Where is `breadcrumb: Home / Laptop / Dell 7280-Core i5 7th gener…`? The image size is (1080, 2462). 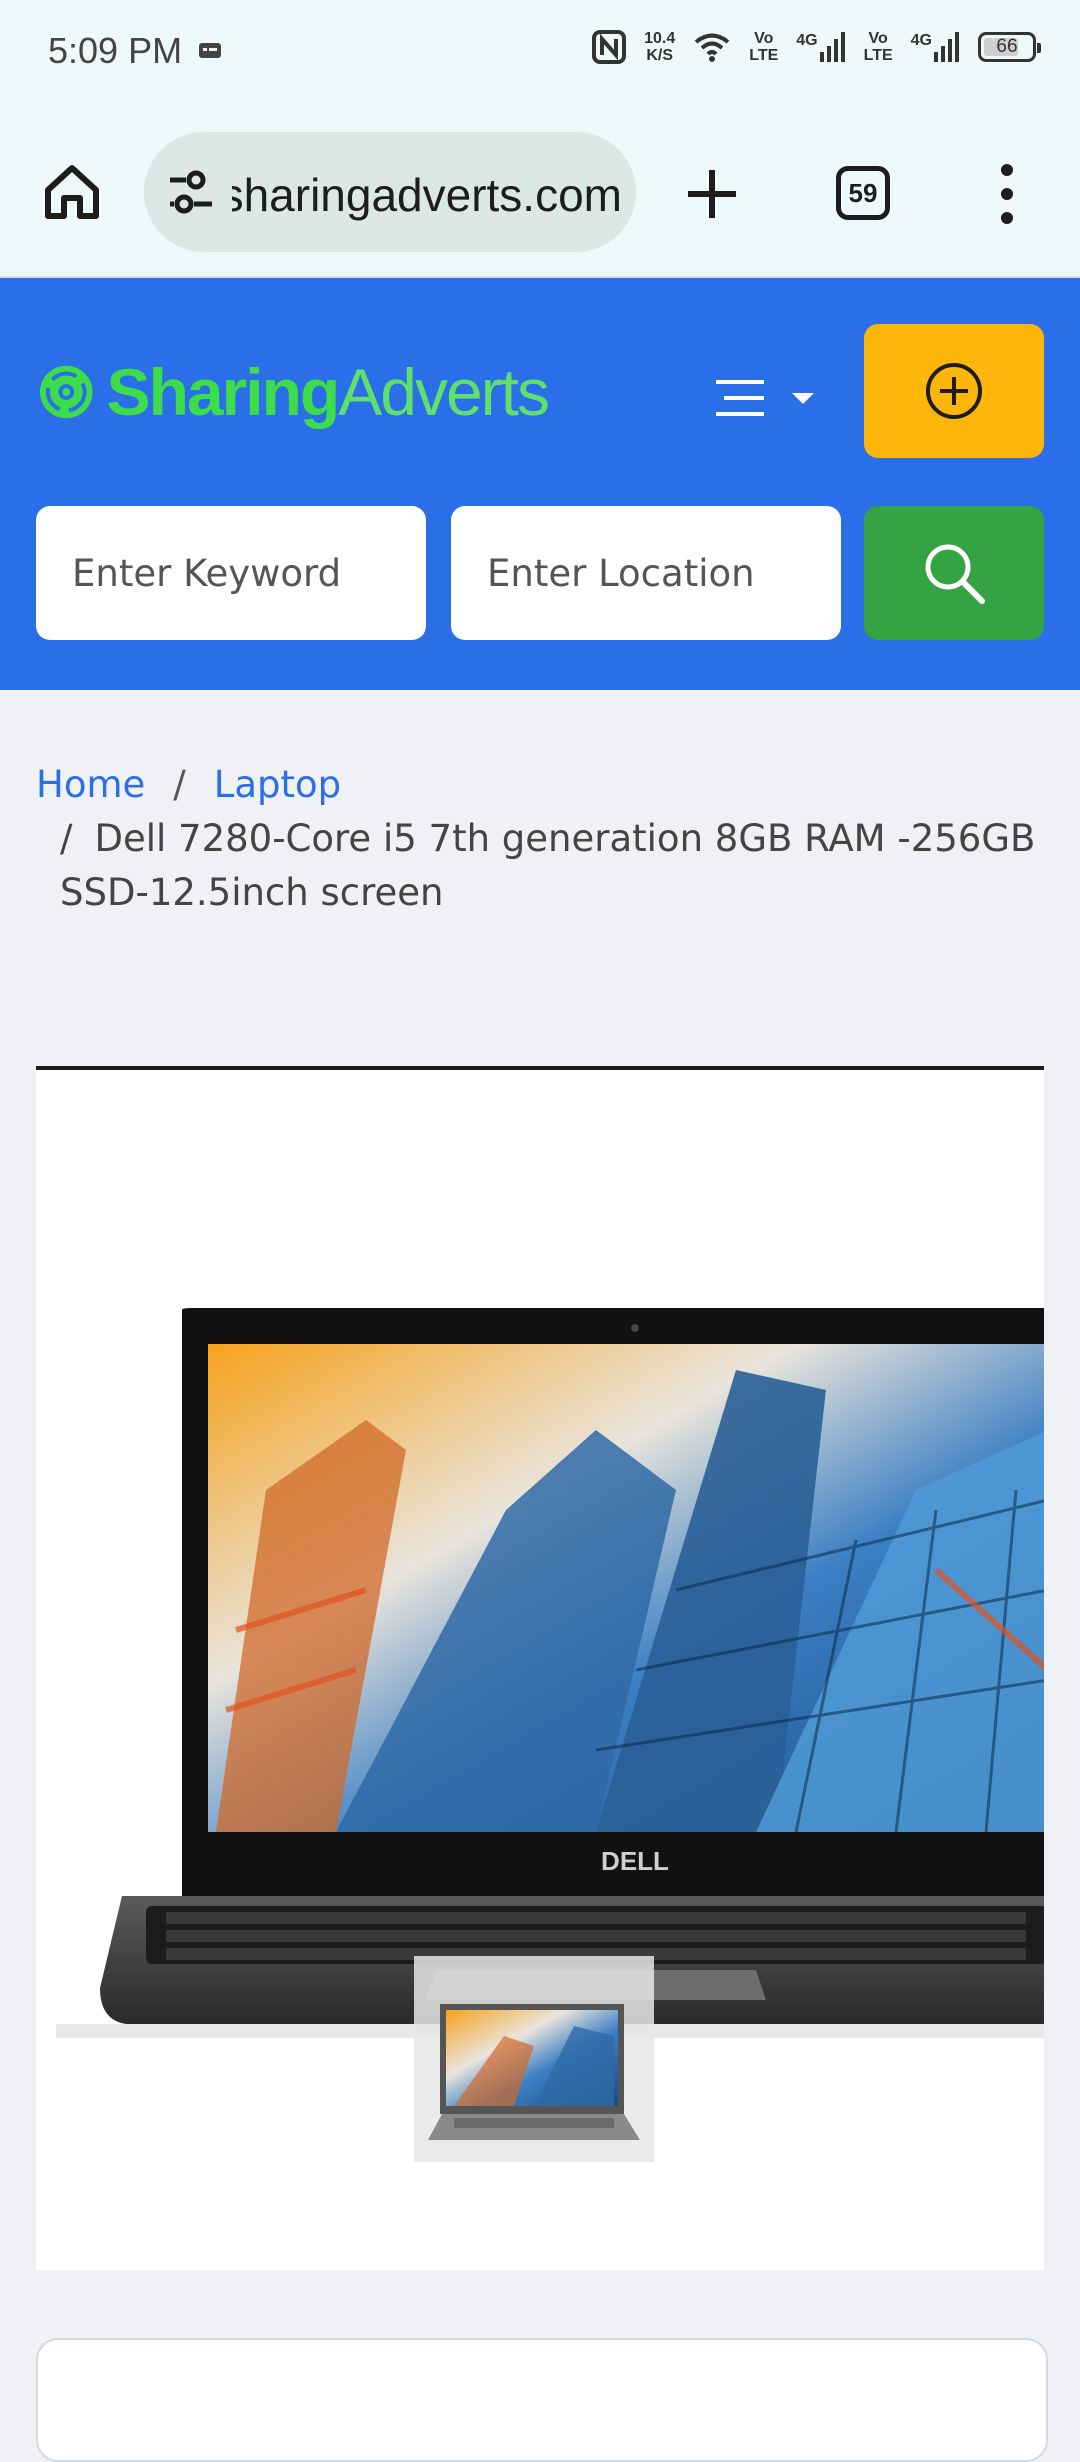
breadcrumb: Home / Laptop / Dell 7280-Core i5 7th gener… is located at coordinates (541, 836).